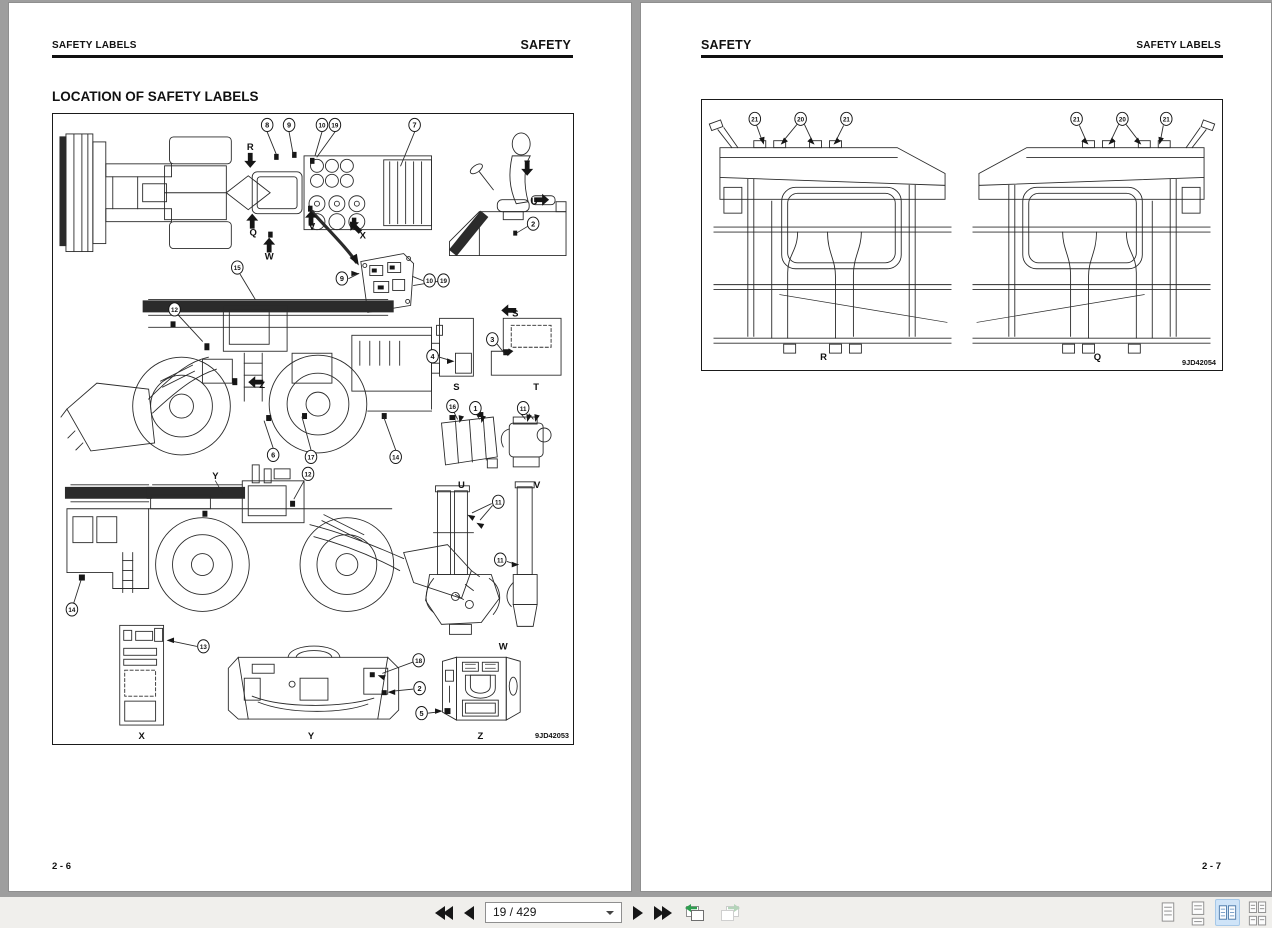  I want to click on facing-pages-layout-icon, so click(1227, 912).